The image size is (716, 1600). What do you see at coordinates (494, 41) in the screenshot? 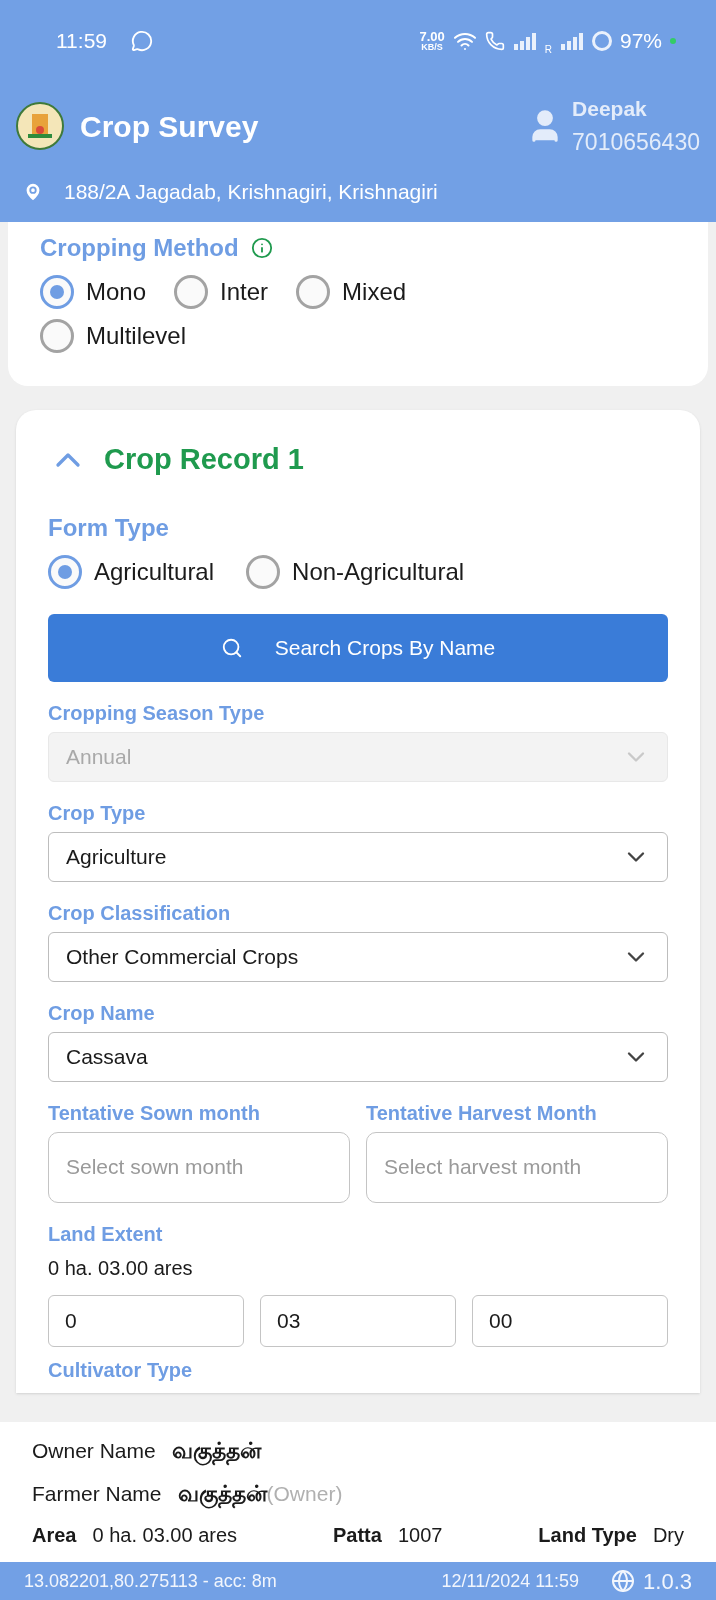
I see `phone-icon` at bounding box center [494, 41].